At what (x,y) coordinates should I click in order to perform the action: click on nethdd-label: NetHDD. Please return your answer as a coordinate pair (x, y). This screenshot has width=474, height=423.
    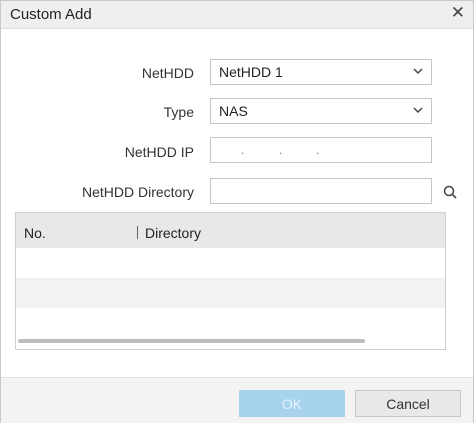
    Looking at the image, I should click on (167, 73).